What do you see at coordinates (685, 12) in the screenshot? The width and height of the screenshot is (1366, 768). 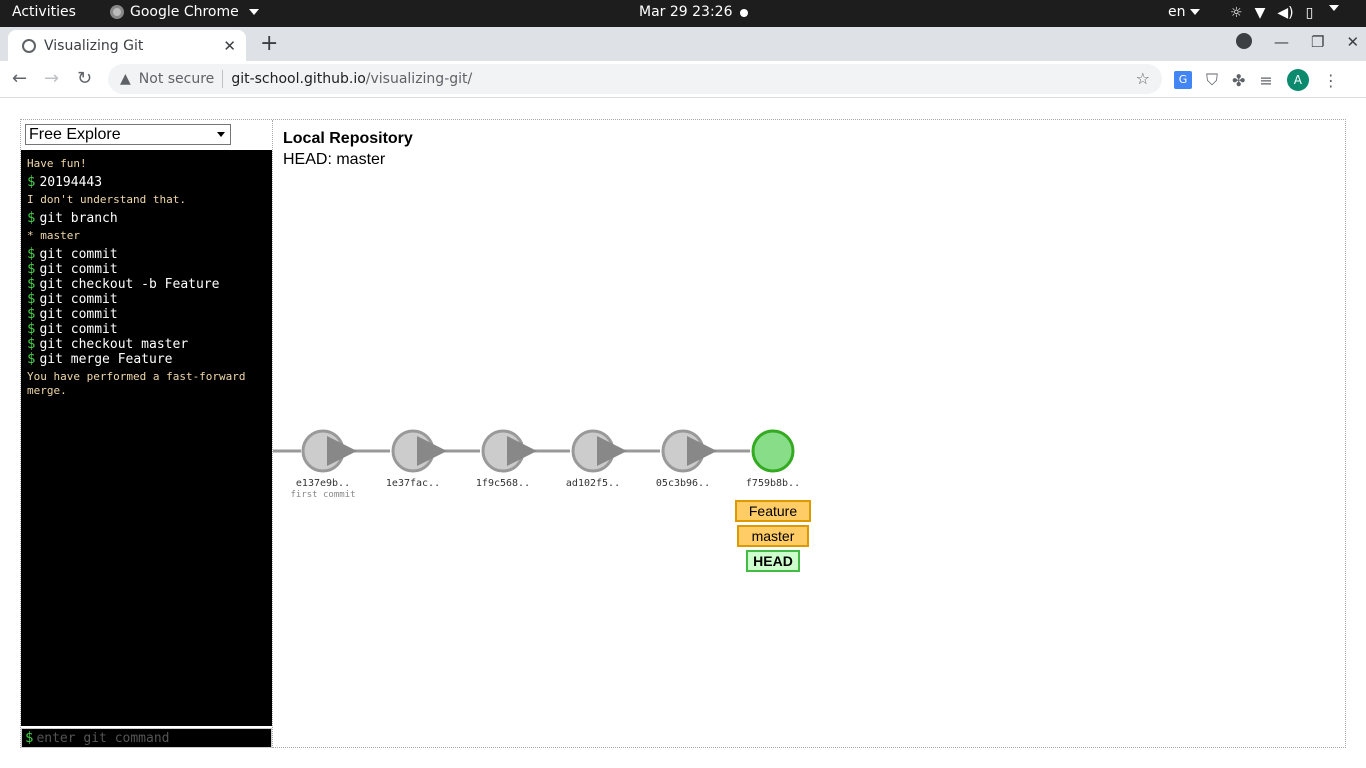 I see `clock: Mar 29 23:26` at bounding box center [685, 12].